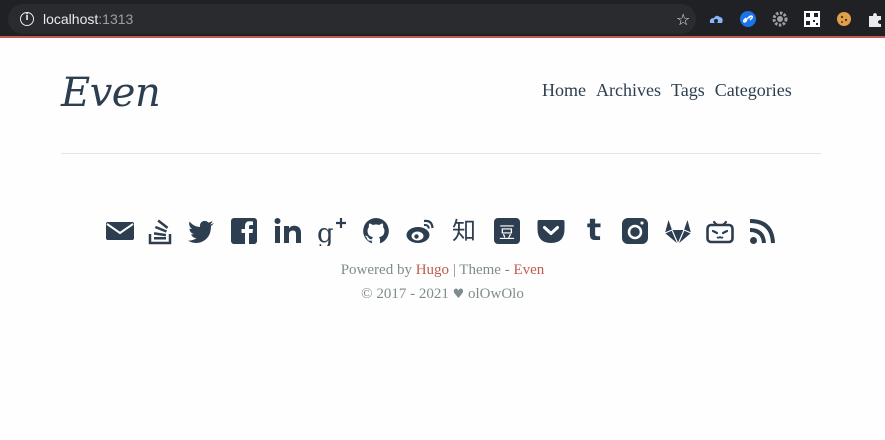 The height and width of the screenshot is (440, 885). I want to click on copyright-line: © 2017 - 2021 ♥ olOwOlo, so click(442, 294).